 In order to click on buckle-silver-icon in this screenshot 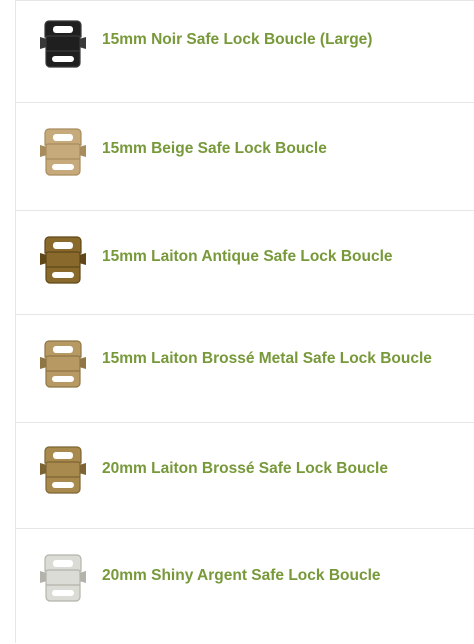, I will do `click(63, 578)`.